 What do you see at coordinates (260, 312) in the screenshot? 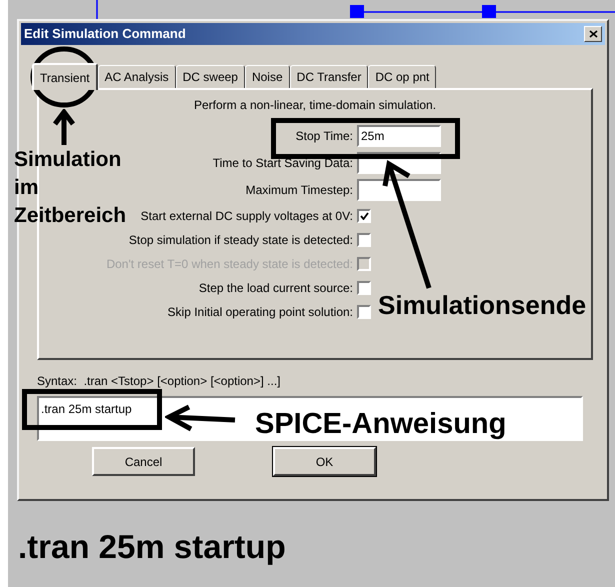
I see `checkbox-label: Skip Initial operating point solution:` at bounding box center [260, 312].